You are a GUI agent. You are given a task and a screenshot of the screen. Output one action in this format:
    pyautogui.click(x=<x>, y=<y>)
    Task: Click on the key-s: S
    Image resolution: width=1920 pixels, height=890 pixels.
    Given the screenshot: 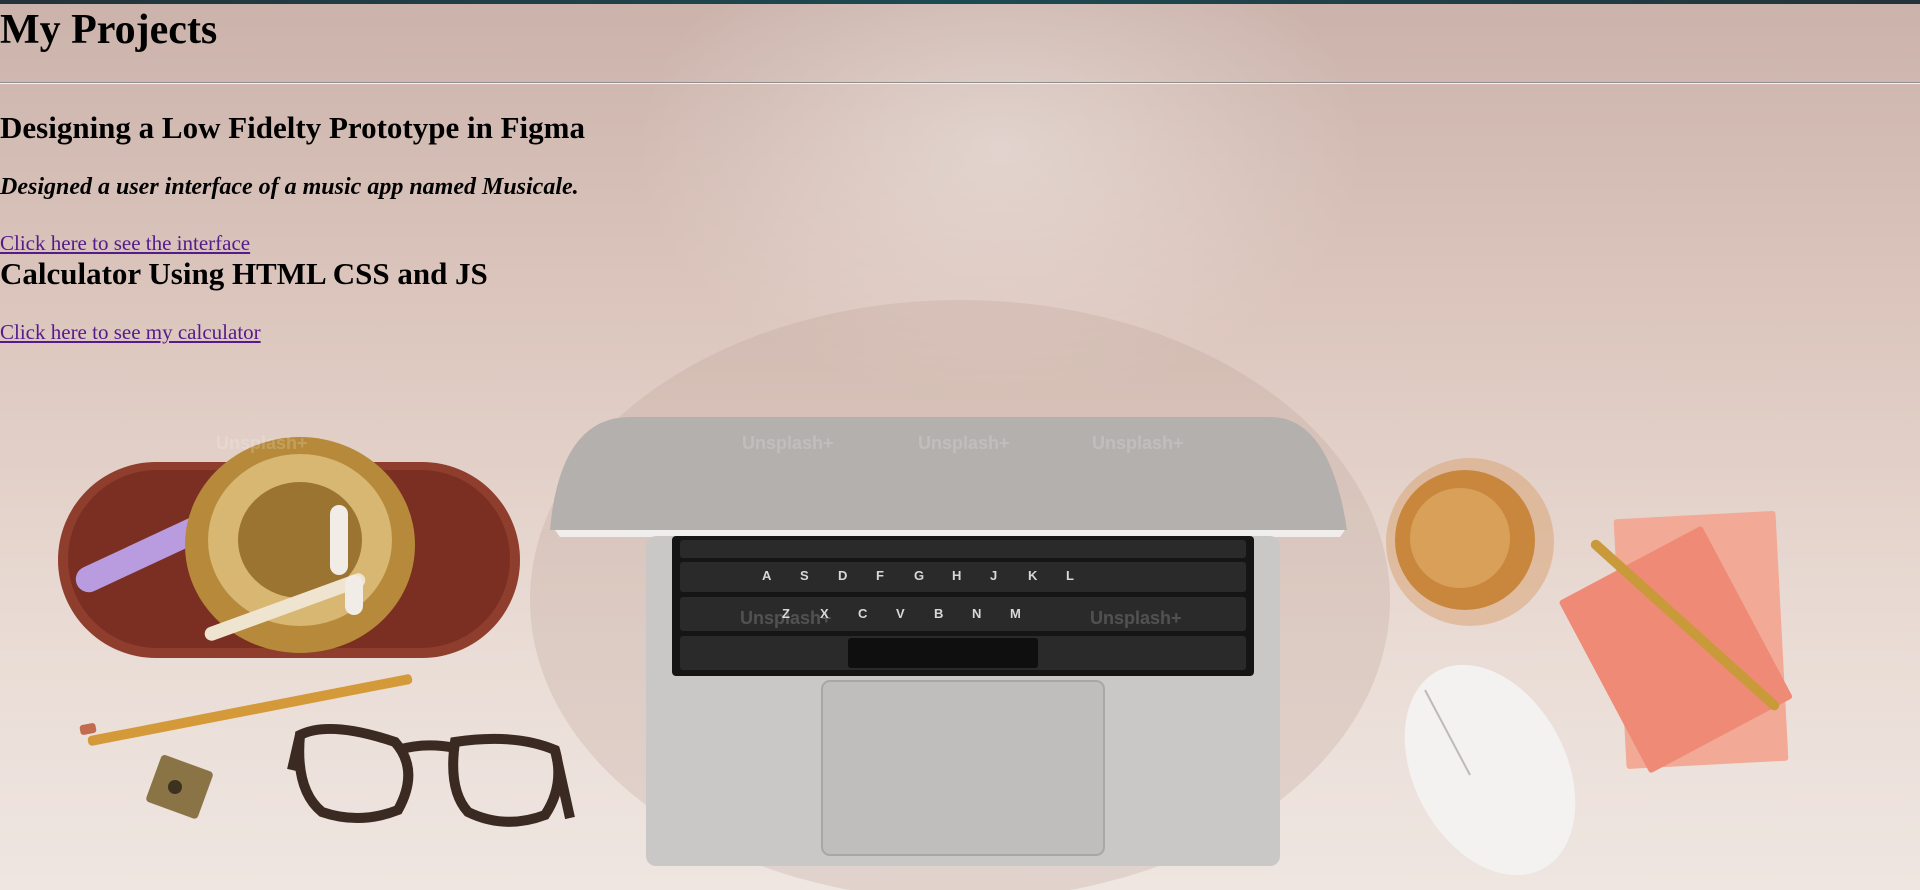 What is the action you would take?
    pyautogui.click(x=804, y=575)
    